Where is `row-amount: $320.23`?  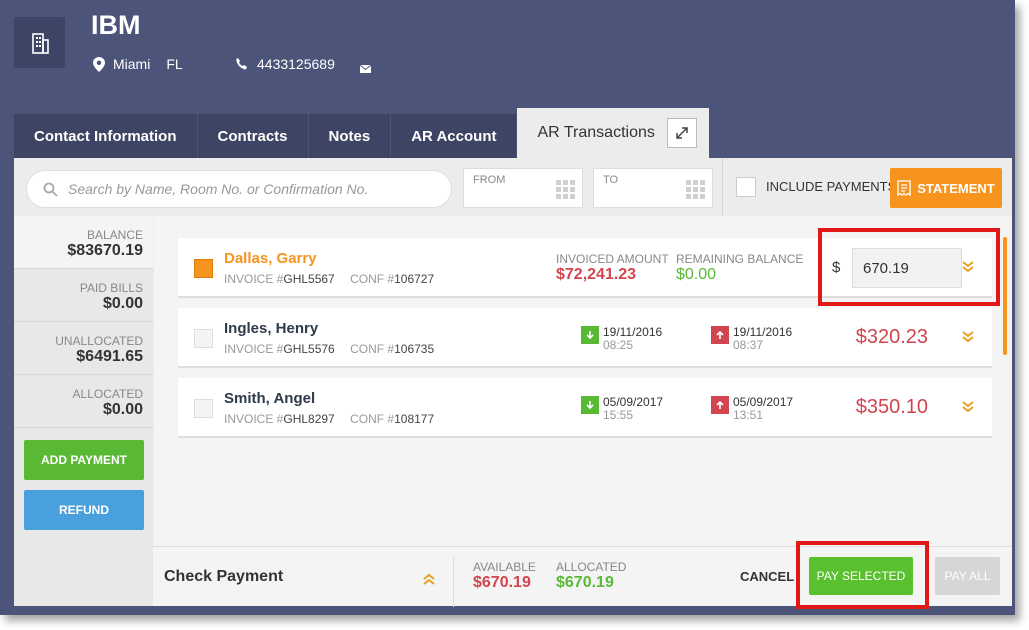
row-amount: $320.23 is located at coordinates (891, 337).